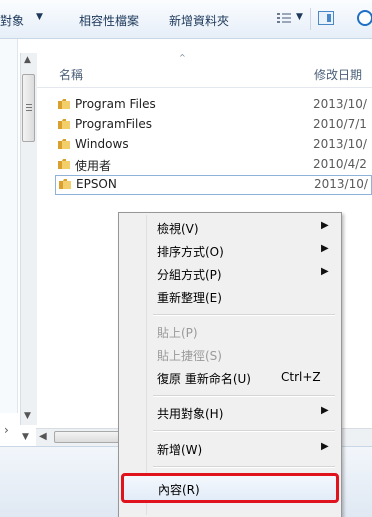 The height and width of the screenshot is (517, 372). I want to click on menu-item-undo-rename: 復原 重新命名(U) Ctrl+Z, so click(229, 378).